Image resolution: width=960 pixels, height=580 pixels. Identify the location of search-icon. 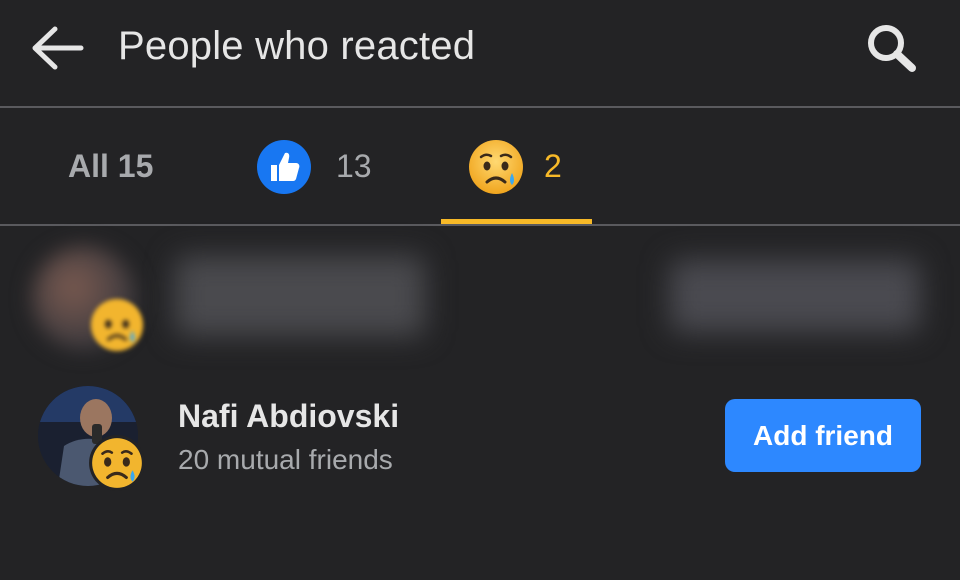
(892, 48).